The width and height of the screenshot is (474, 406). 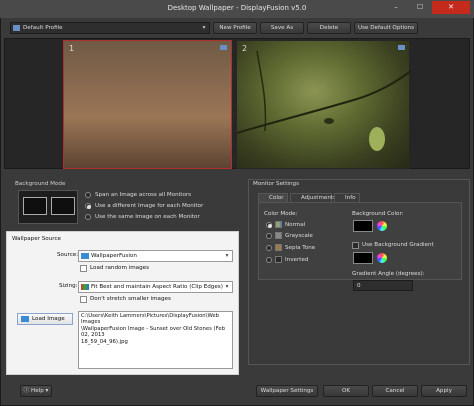 What do you see at coordinates (324, 100) in the screenshot?
I see `vine-illustration` at bounding box center [324, 100].